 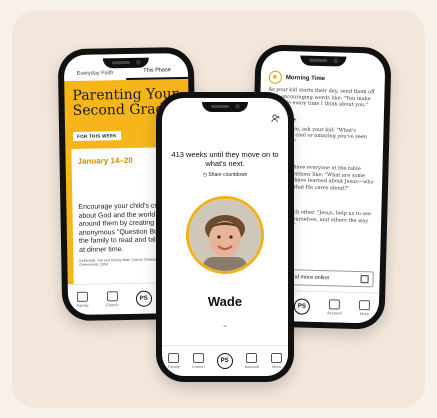 I want to click on avatar, so click(x=225, y=235).